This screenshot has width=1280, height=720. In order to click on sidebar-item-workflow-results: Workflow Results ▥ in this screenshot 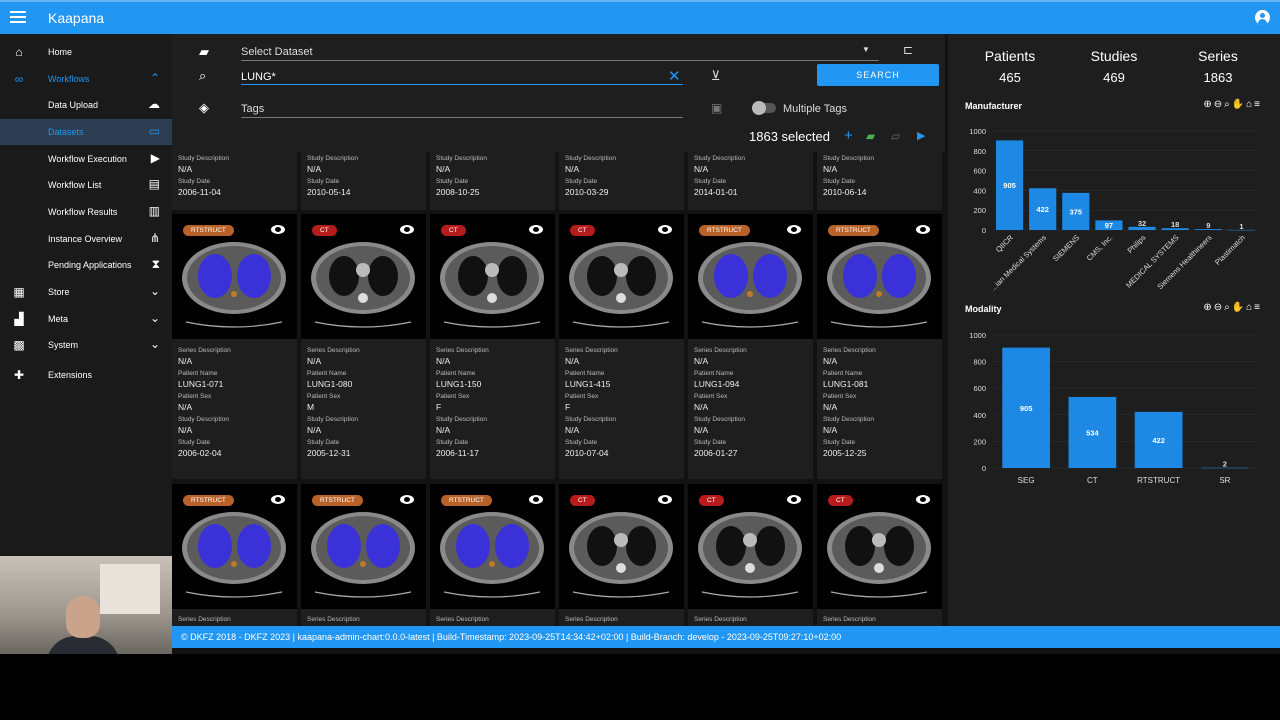, I will do `click(86, 212)`.